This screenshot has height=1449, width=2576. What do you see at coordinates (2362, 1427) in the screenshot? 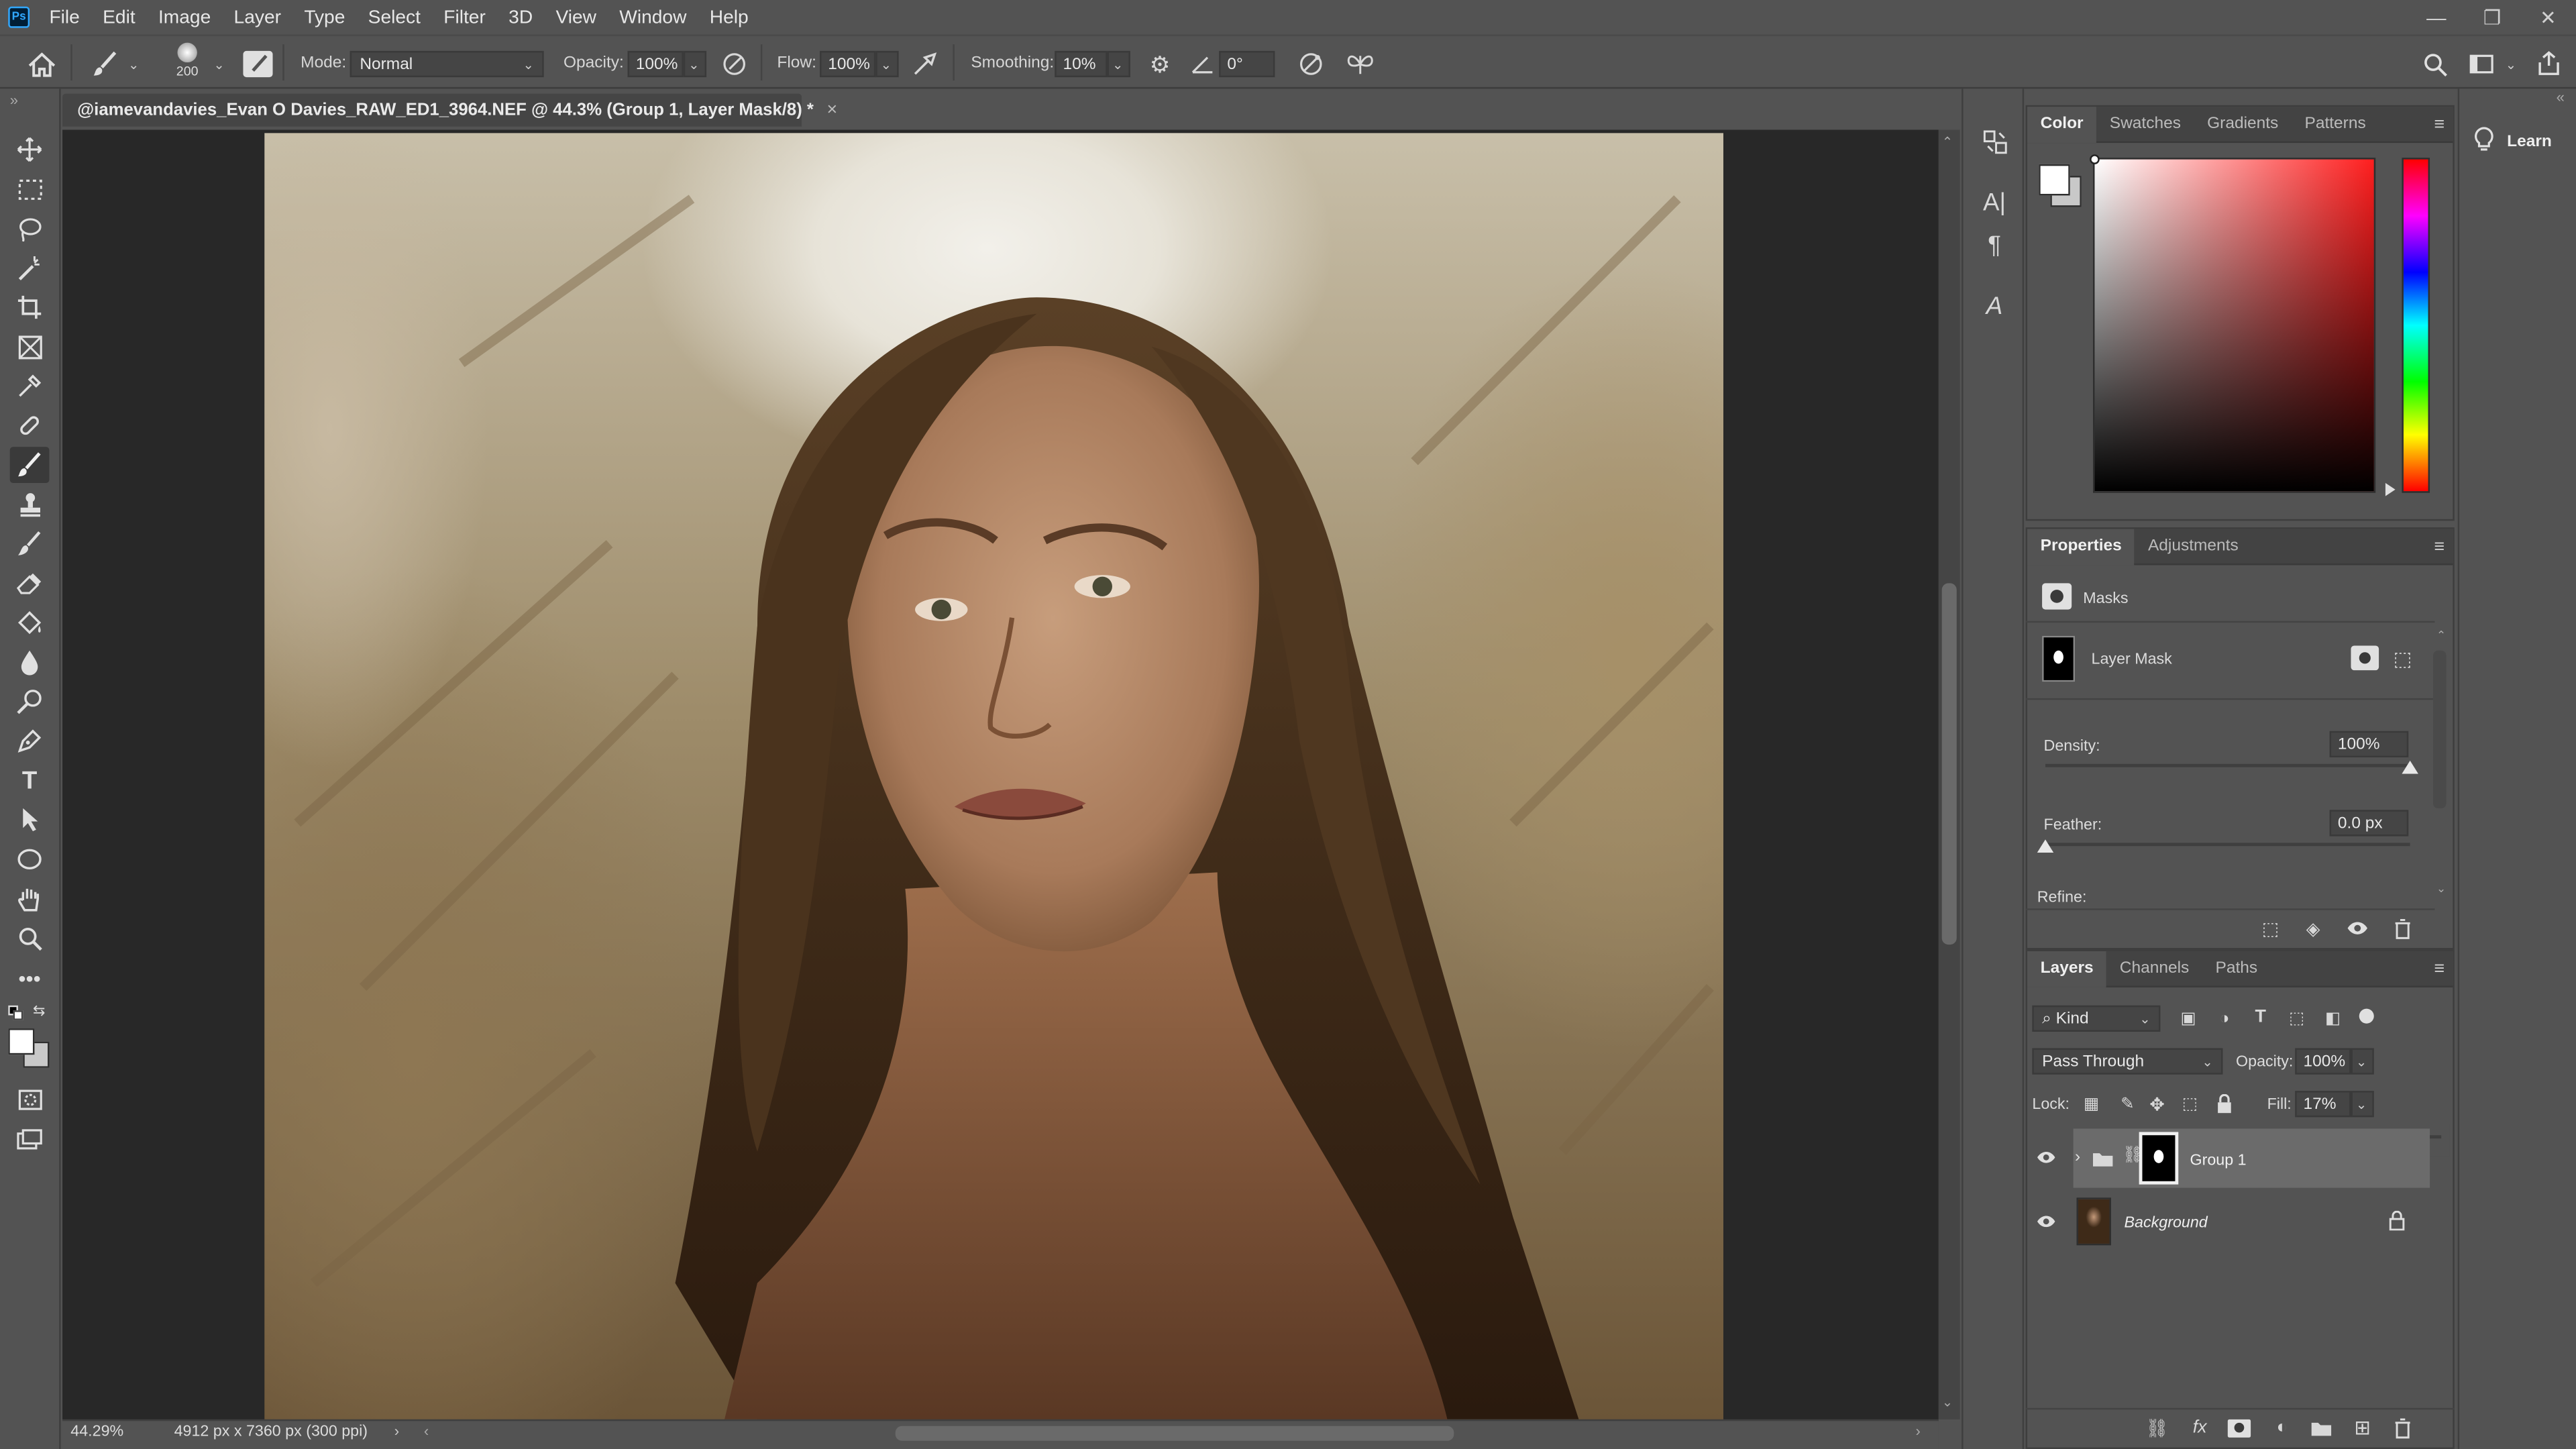
I see `new-layer-icon: ⊞` at bounding box center [2362, 1427].